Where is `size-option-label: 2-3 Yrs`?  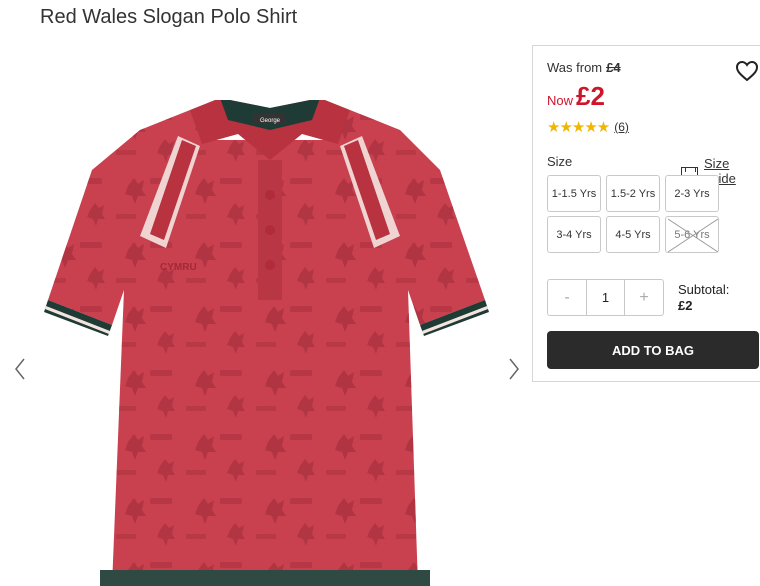 size-option-label: 2-3 Yrs is located at coordinates (692, 193).